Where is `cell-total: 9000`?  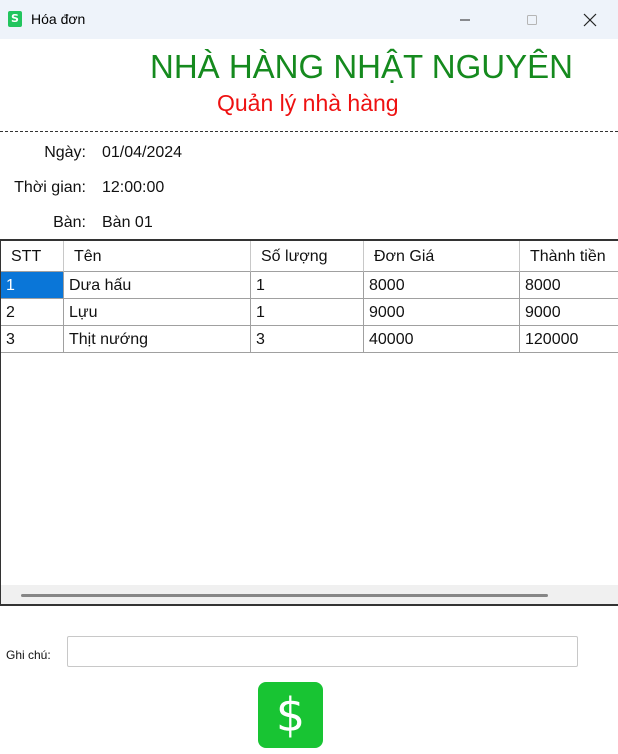
cell-total: 9000 is located at coordinates (569, 312).